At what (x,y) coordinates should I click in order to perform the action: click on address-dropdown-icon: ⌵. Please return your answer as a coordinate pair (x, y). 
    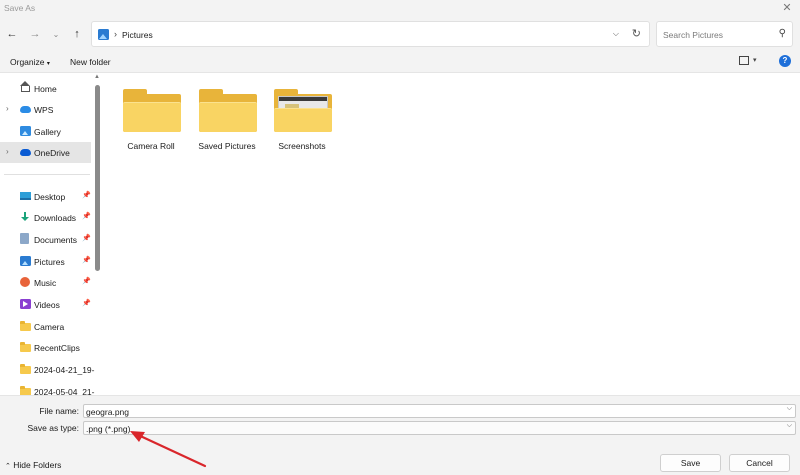
    Looking at the image, I should click on (616, 34).